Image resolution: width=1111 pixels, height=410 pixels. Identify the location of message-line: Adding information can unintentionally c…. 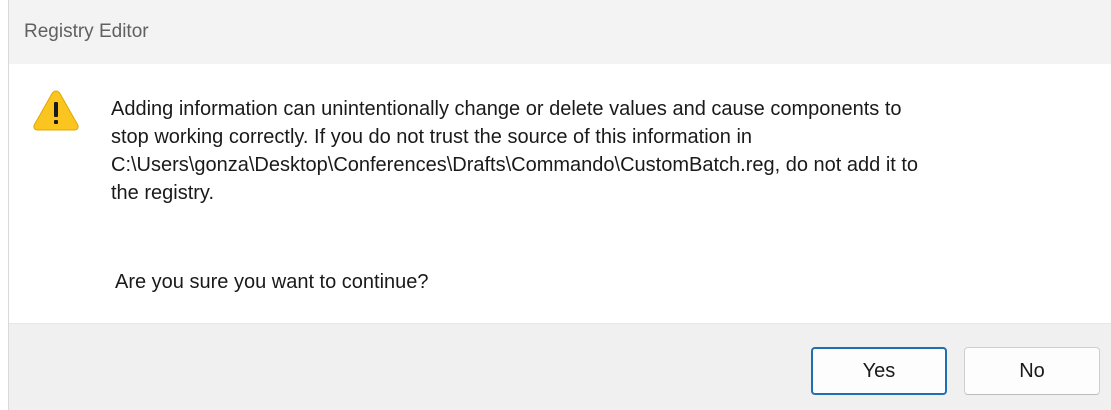
(506, 109).